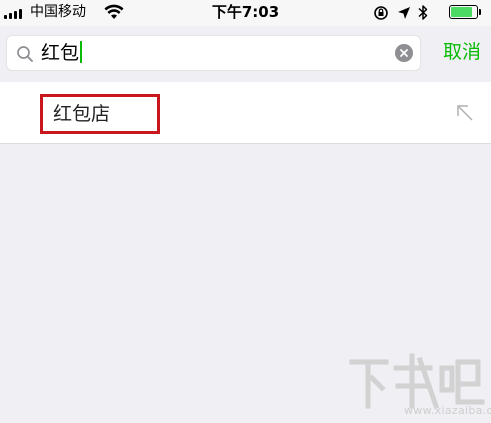 The height and width of the screenshot is (423, 491). Describe the element at coordinates (100, 114) in the screenshot. I see `highlight-annotation` at that location.